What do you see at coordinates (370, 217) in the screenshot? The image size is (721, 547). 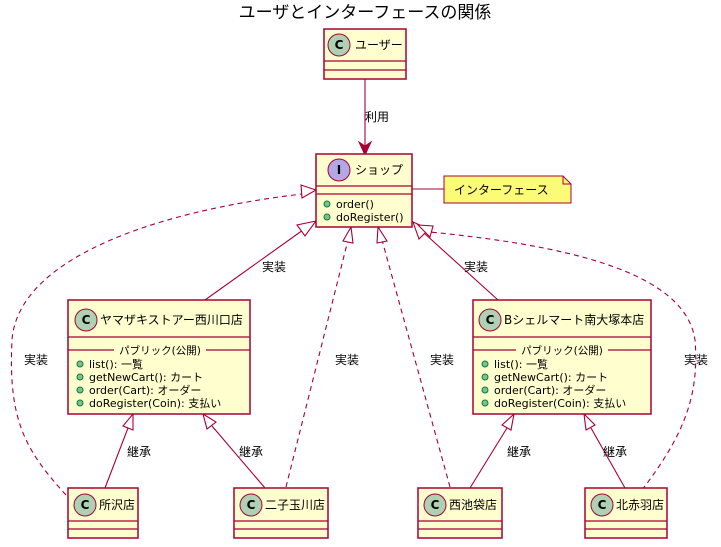 I see `method: doRegister()` at bounding box center [370, 217].